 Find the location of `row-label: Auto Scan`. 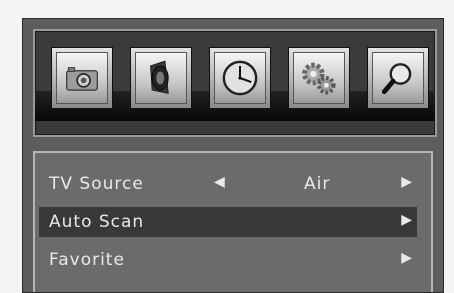

row-label: Auto Scan is located at coordinates (97, 222).